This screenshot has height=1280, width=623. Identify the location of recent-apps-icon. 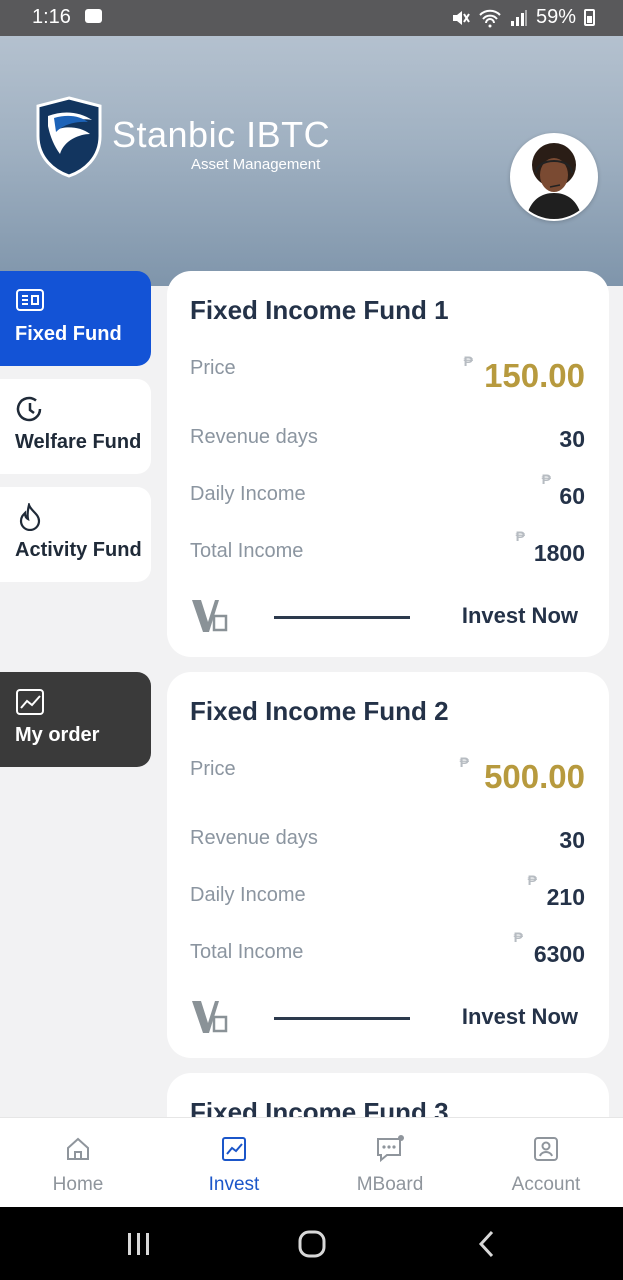
(139, 1244).